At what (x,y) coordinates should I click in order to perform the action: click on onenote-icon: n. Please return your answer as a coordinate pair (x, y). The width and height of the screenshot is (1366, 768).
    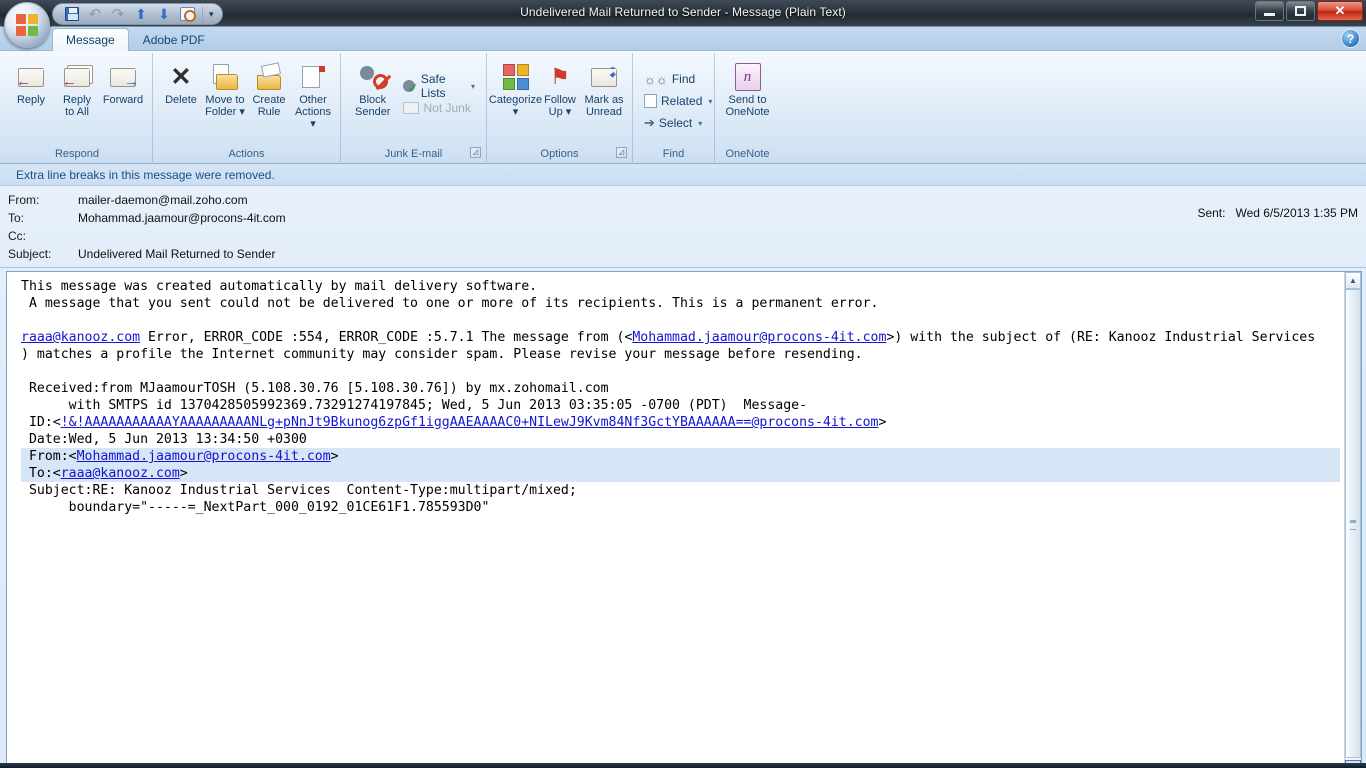
    Looking at the image, I should click on (747, 77).